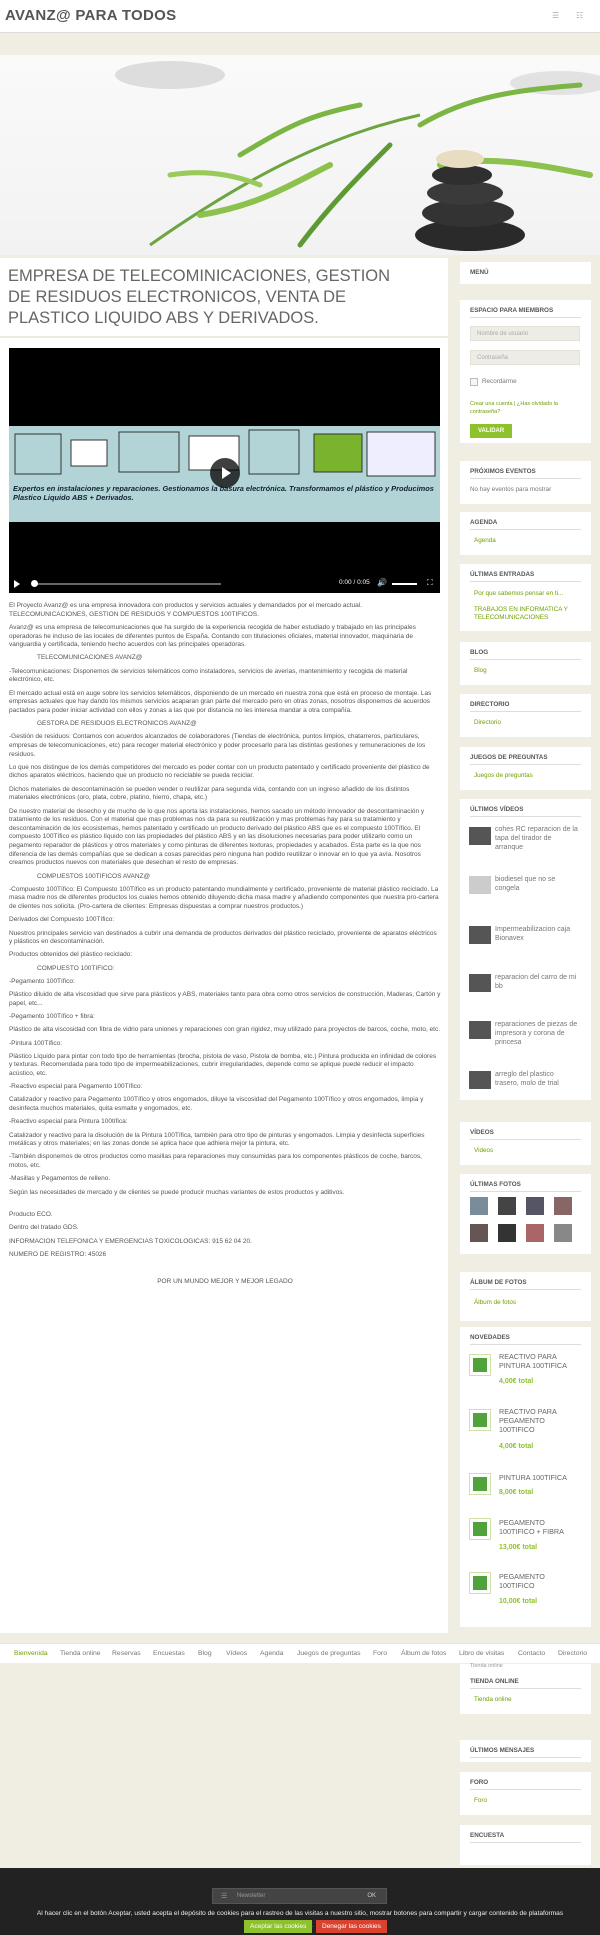 Image resolution: width=600 pixels, height=1935 pixels. What do you see at coordinates (58, 1254) in the screenshot?
I see `article-paragraph: NUMERO DE REGISTRO: 45026` at bounding box center [58, 1254].